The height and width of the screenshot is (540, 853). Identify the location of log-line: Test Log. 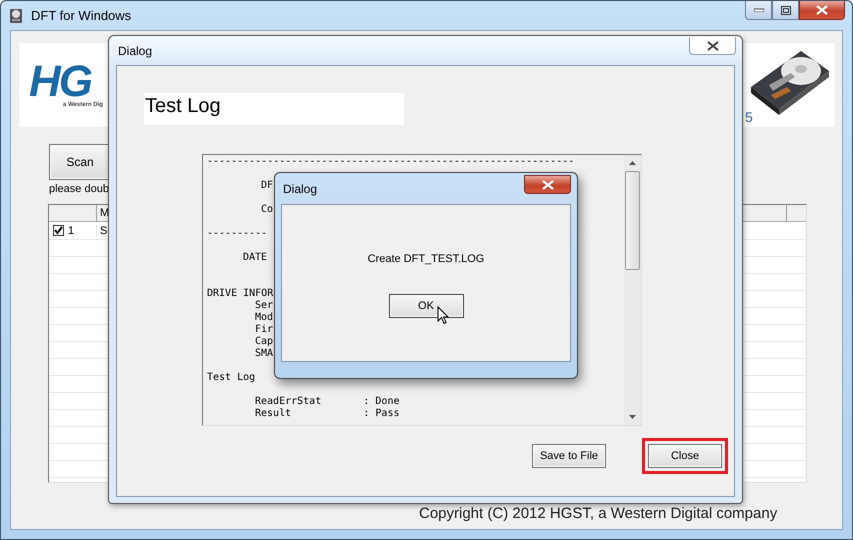
(231, 378).